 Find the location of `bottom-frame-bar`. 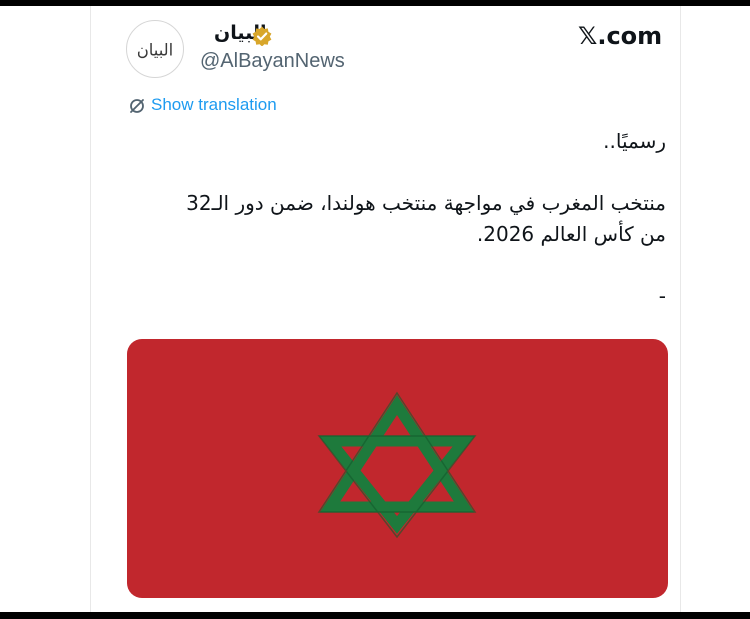

bottom-frame-bar is located at coordinates (375, 615).